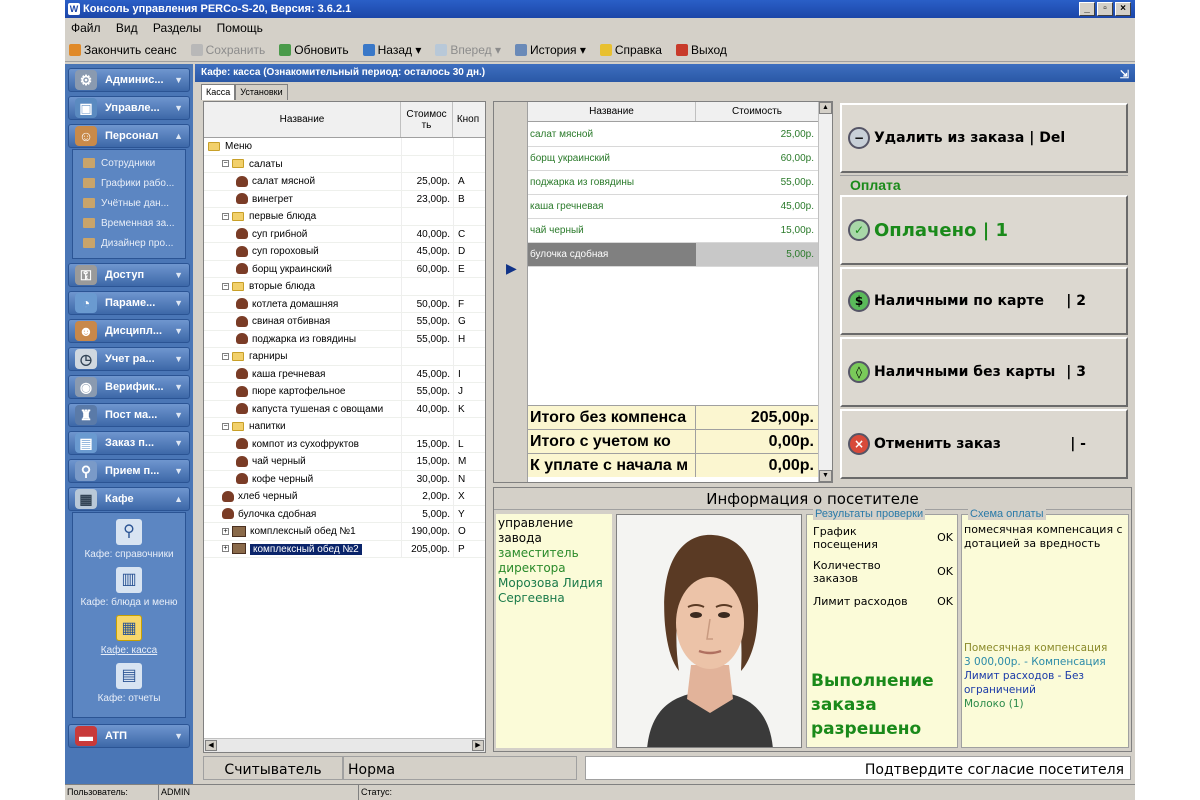 This screenshot has width=1200, height=800. I want to click on menu-tree-row: поджарка из говядины 55,00р. H, so click(344, 339).